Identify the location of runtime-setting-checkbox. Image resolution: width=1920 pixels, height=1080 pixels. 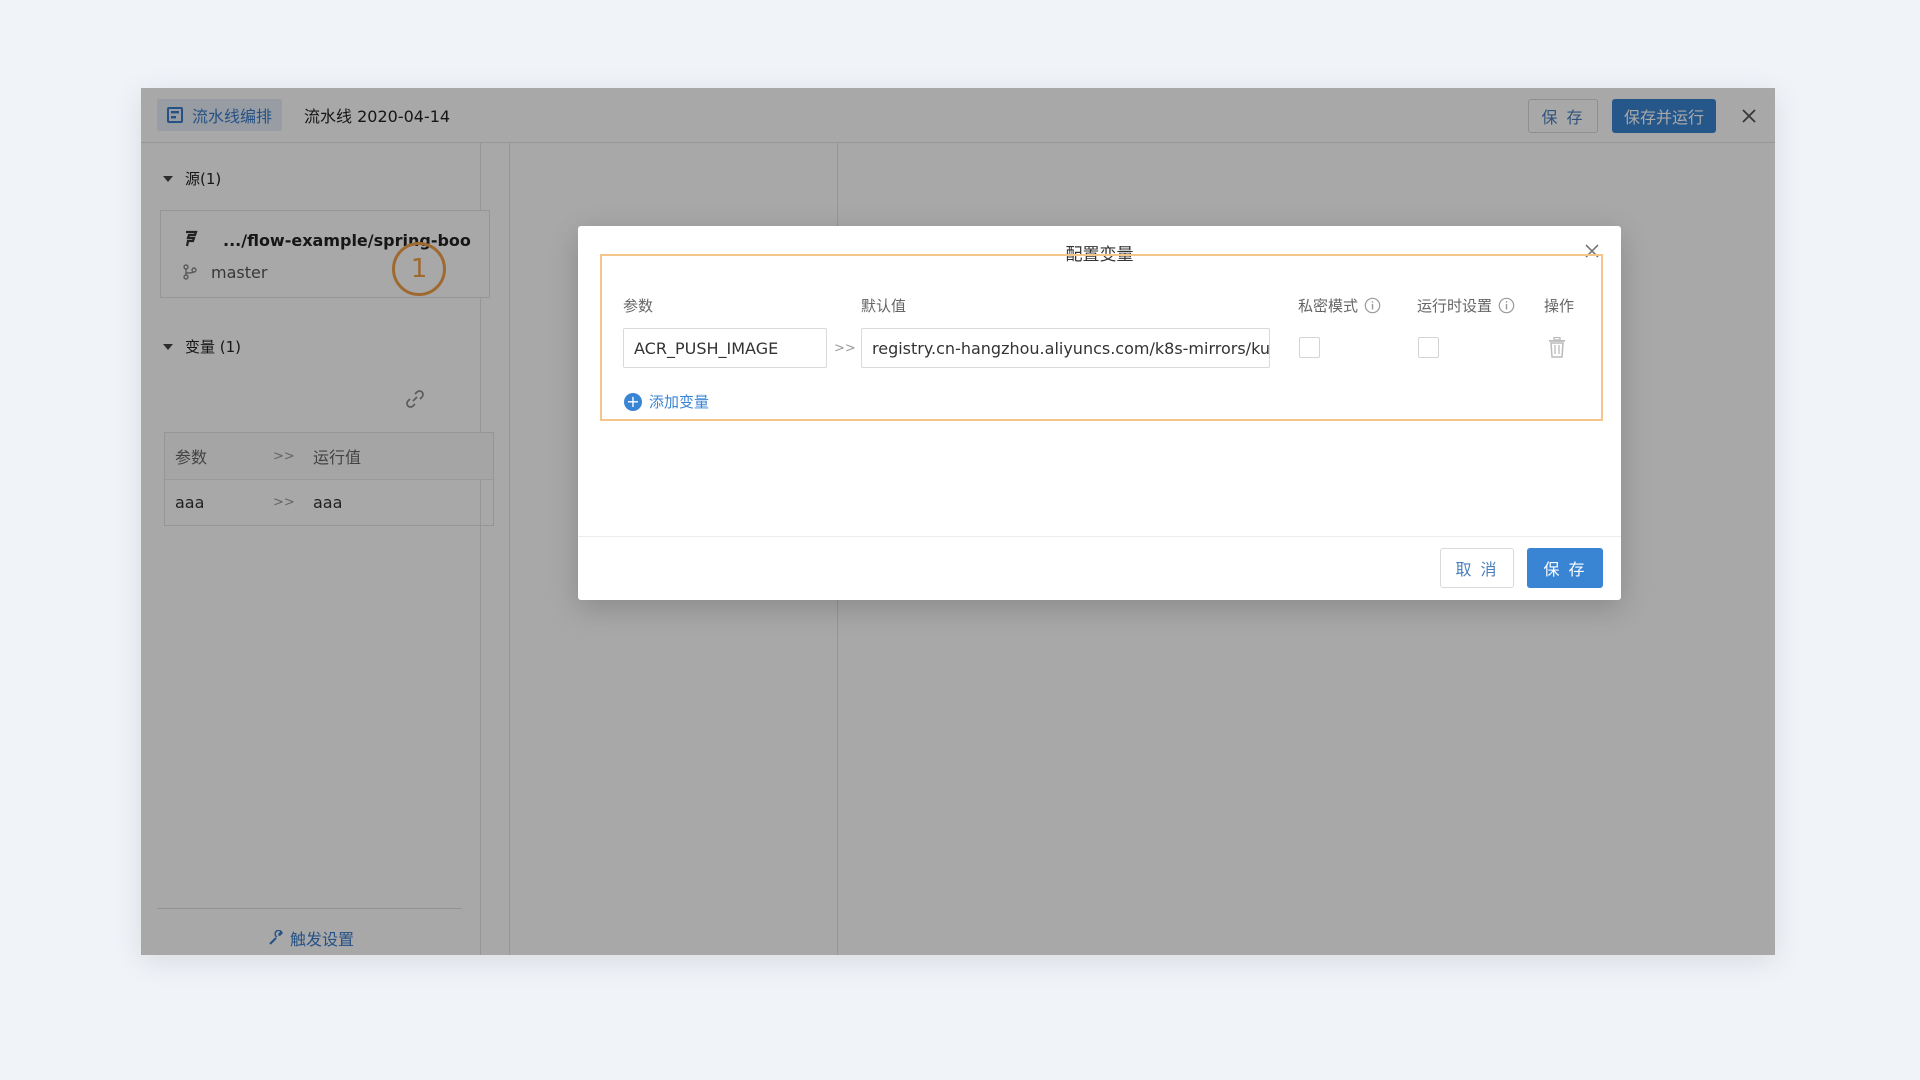
(1428, 347).